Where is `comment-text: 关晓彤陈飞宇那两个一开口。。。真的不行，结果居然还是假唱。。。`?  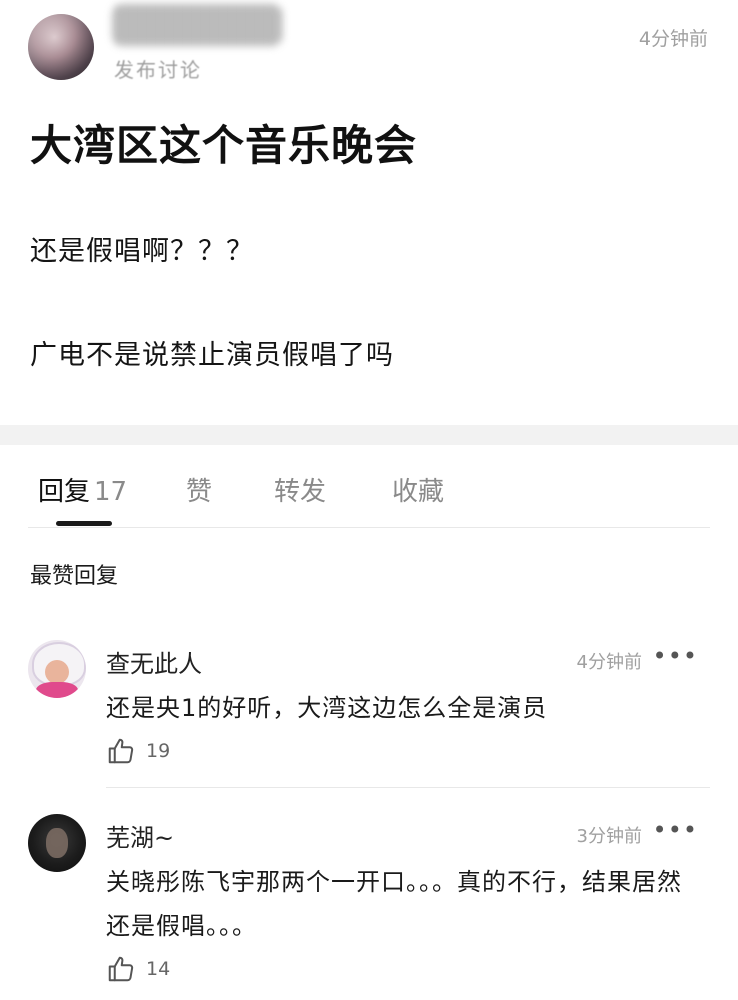 comment-text: 关晓彤陈飞宇那两个一开口。。。真的不行，结果居然还是假唱。。。 is located at coordinates (394, 904).